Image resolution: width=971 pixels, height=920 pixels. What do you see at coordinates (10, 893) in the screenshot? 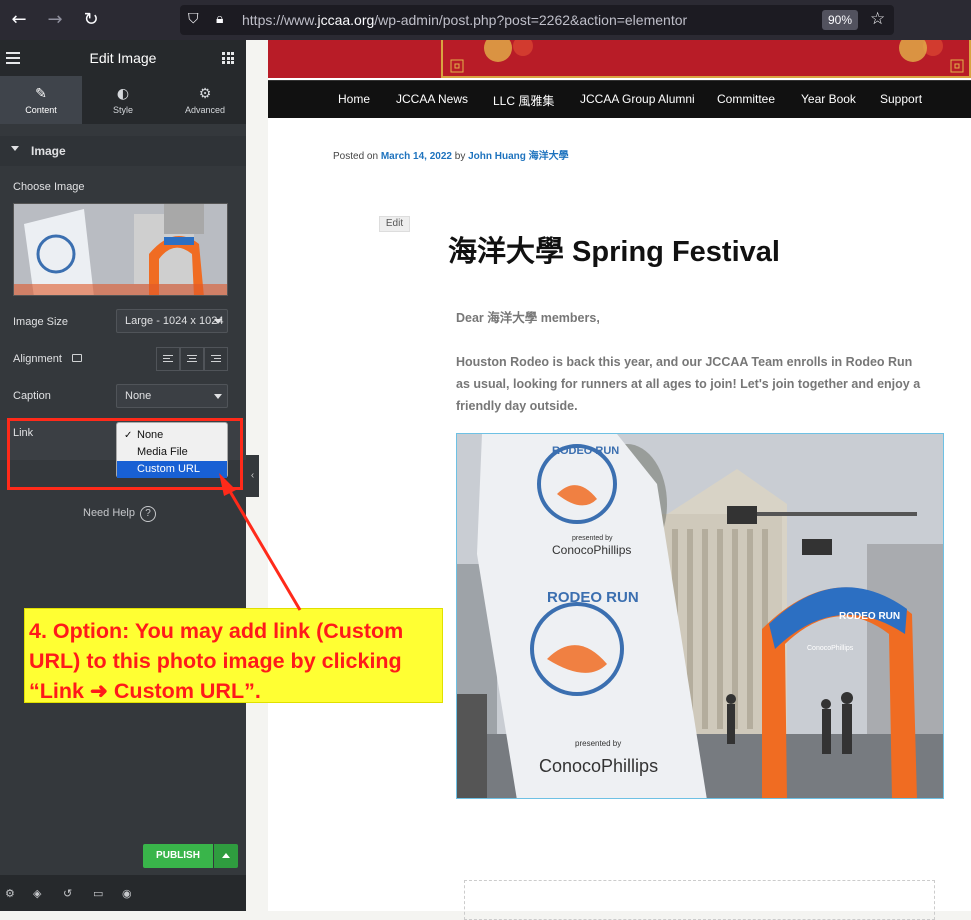
I see `settings-icon: ⚙` at bounding box center [10, 893].